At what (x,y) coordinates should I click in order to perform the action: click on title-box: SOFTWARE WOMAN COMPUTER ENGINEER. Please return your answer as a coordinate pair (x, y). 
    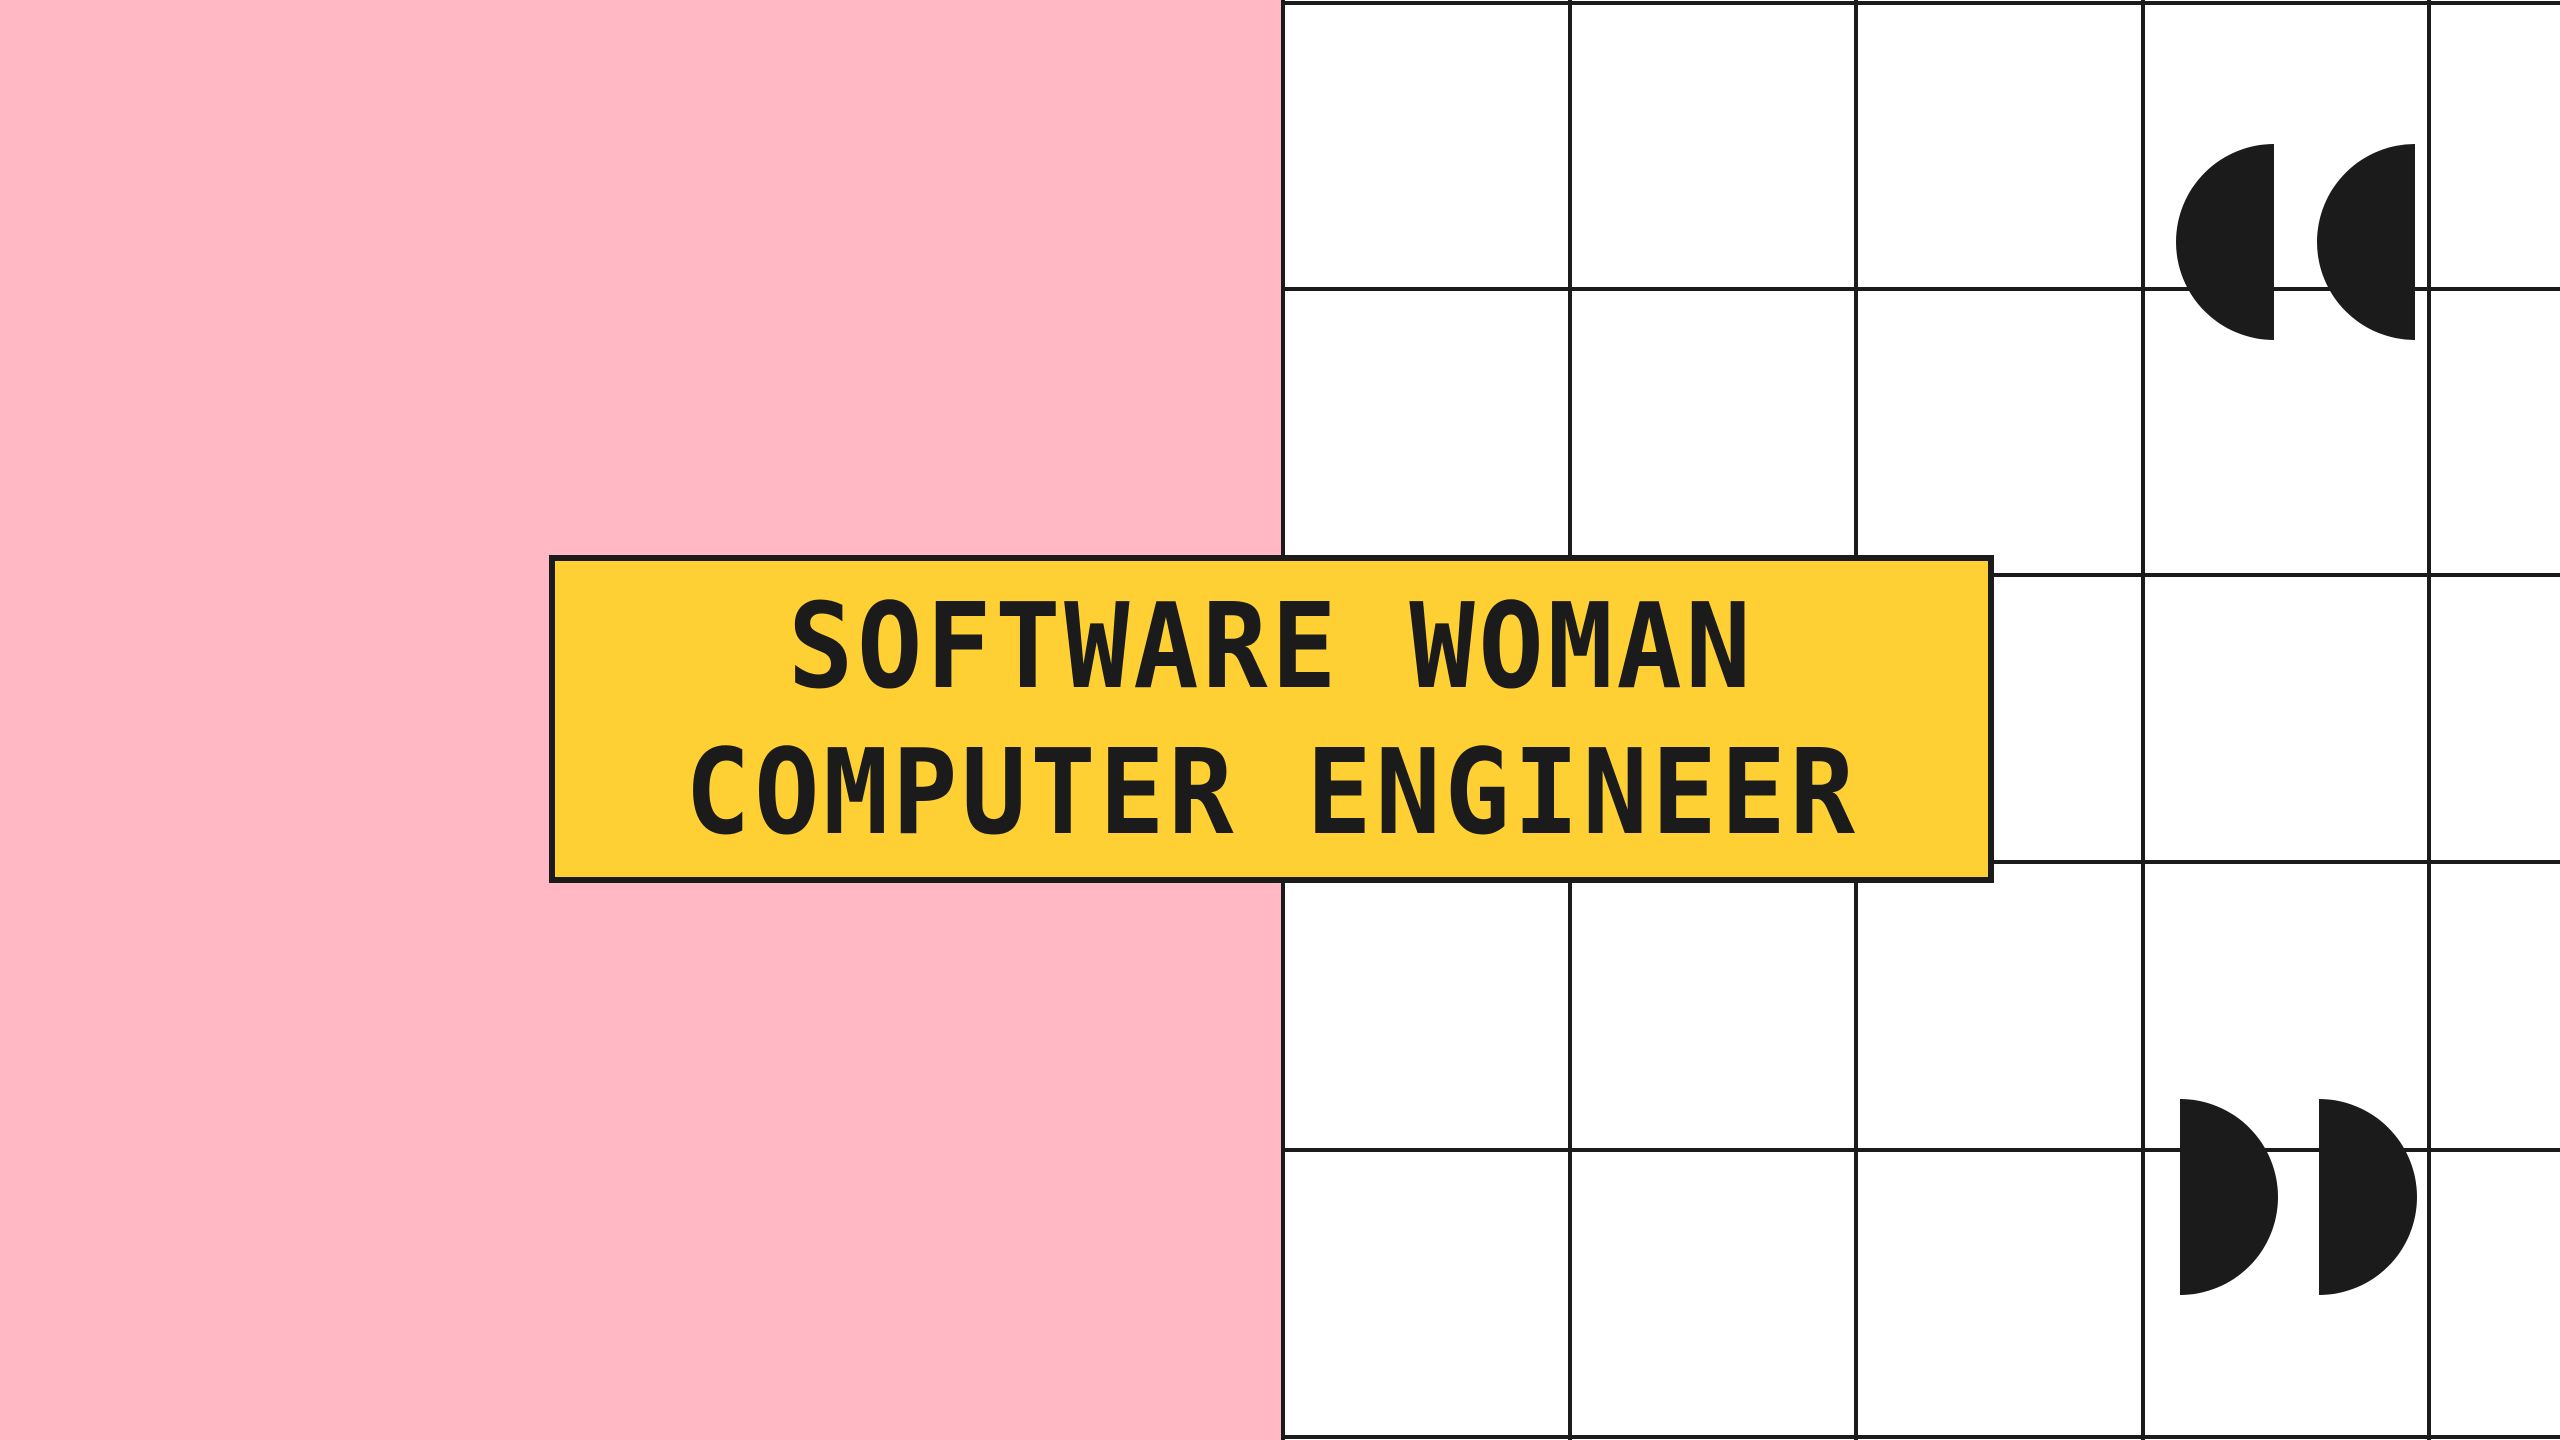
    Looking at the image, I should click on (1271, 719).